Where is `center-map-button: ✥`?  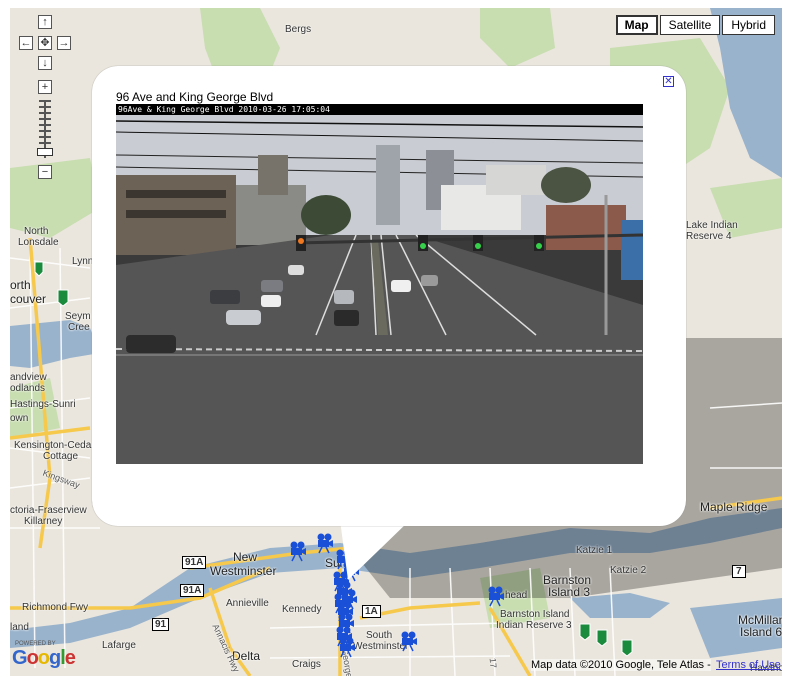
center-map-button: ✥ is located at coordinates (45, 43).